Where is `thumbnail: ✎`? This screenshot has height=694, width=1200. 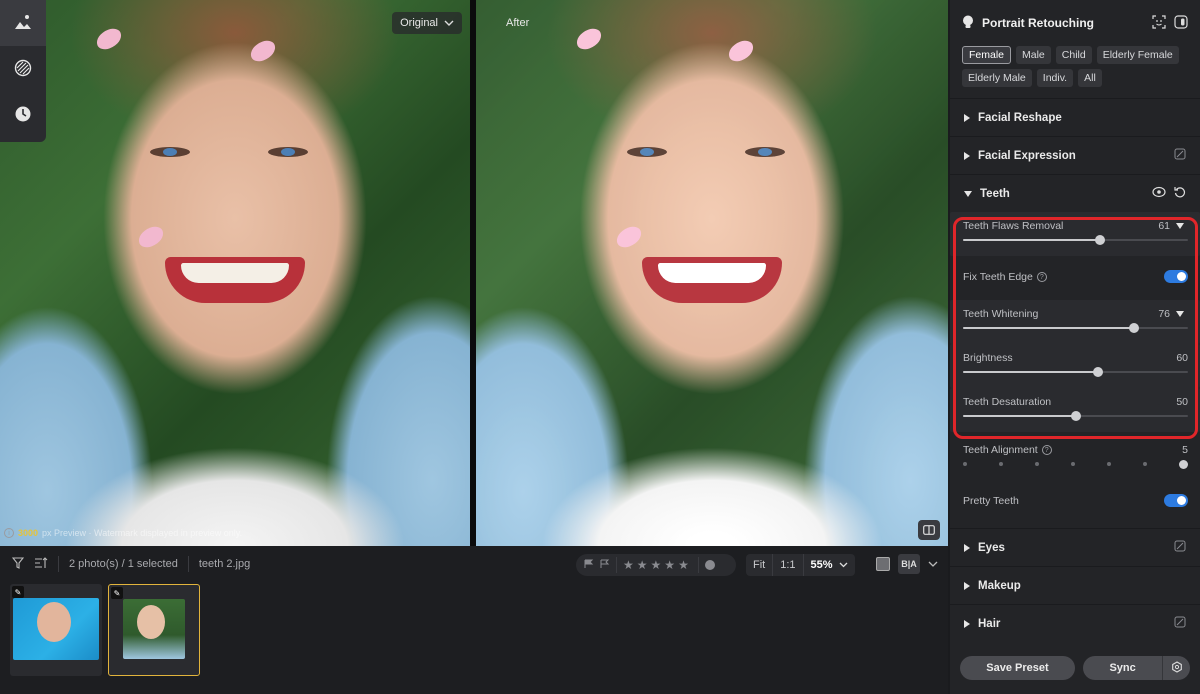
thumbnail: ✎ is located at coordinates (56, 630).